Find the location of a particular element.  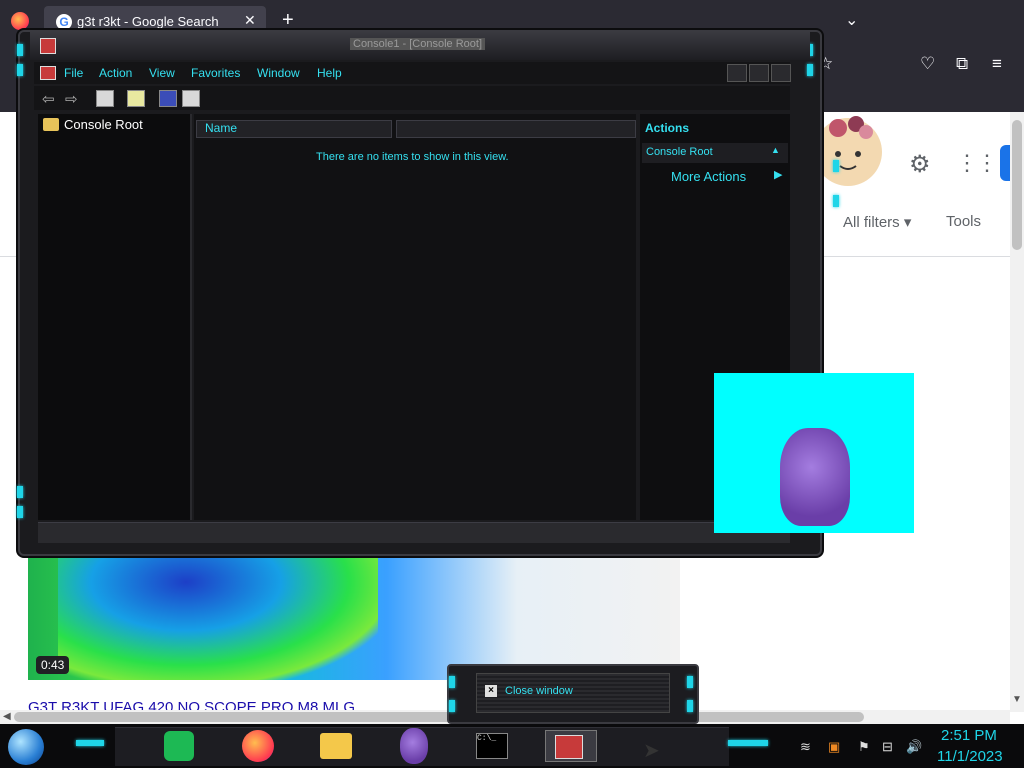

submenu-arrow-icon: ▶ is located at coordinates (778, 175).